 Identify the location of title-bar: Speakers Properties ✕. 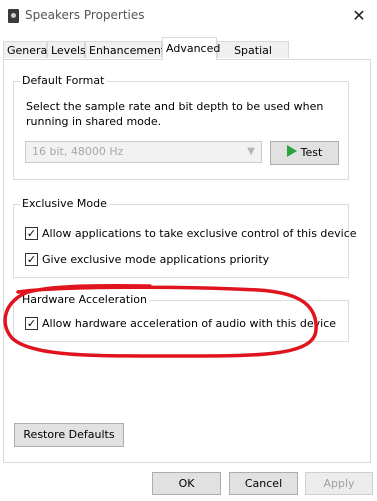
(188, 16).